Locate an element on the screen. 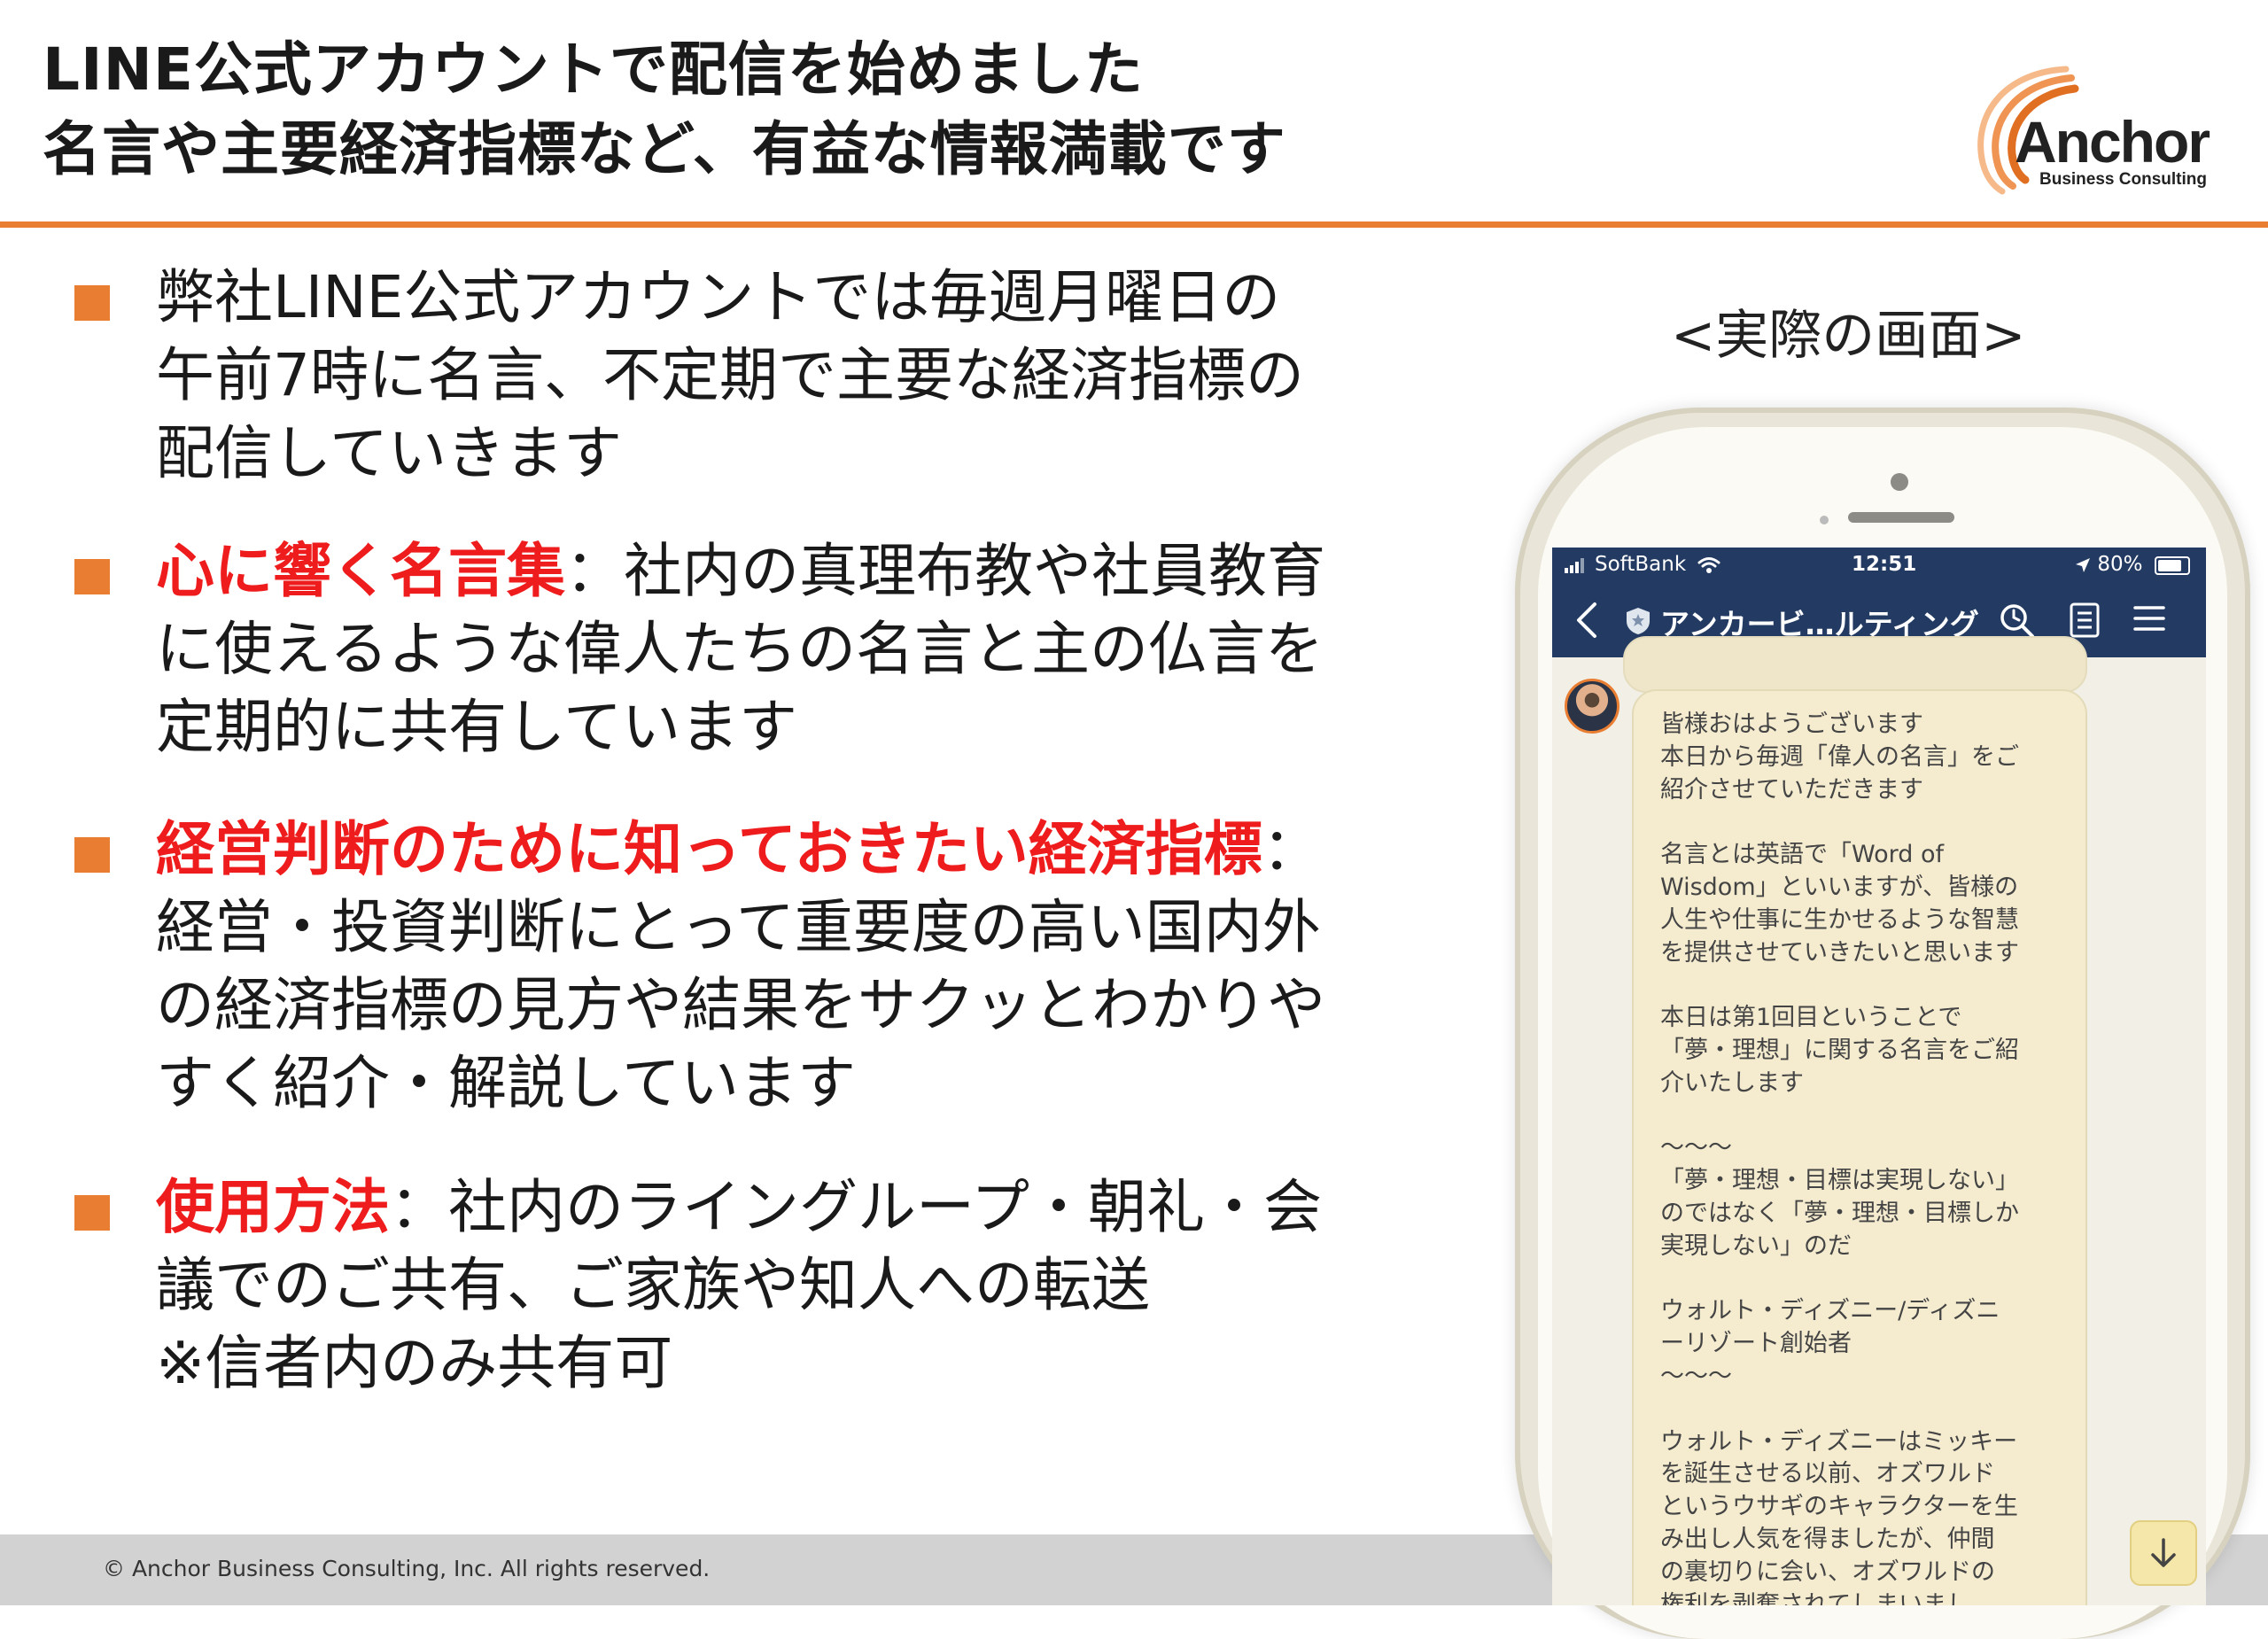 This screenshot has height=1639, width=2268. message-line: 皆様おはようございます is located at coordinates (1791, 724).